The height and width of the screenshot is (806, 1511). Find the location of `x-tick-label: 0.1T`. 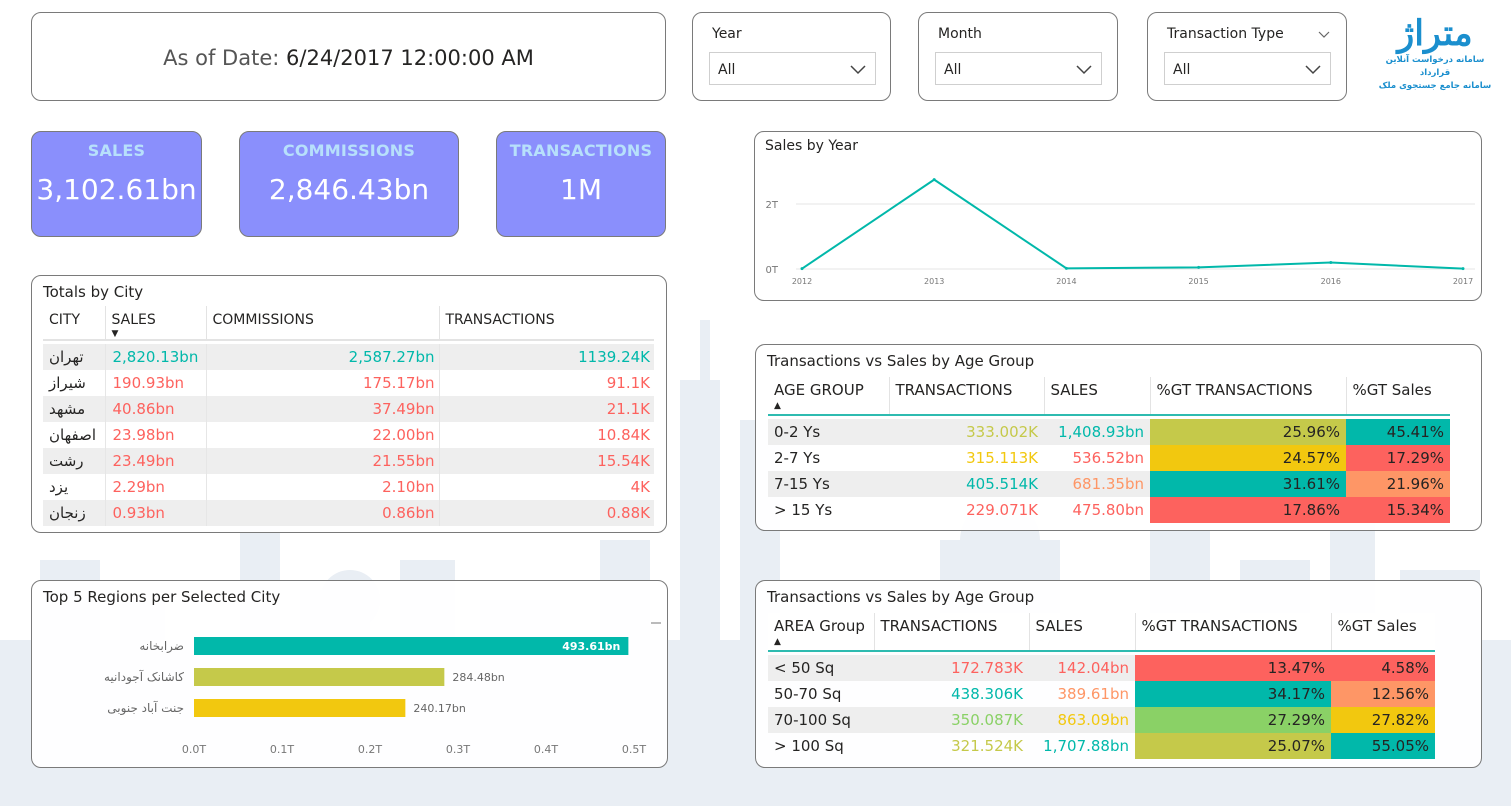

x-tick-label: 0.1T is located at coordinates (282, 749).